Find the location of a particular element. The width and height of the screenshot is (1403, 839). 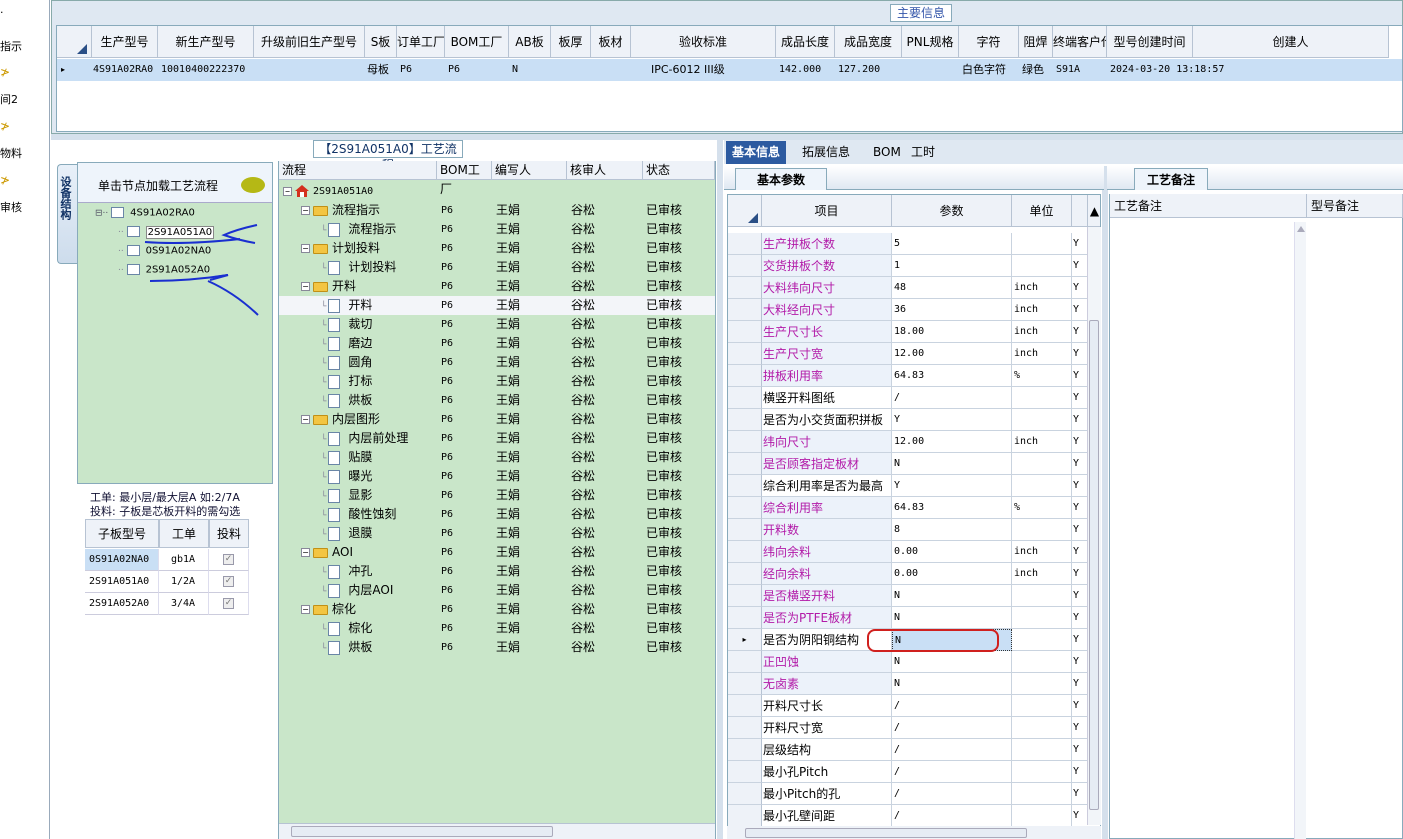

param-row: 开料尺寸长 / Y is located at coordinates (914, 706).